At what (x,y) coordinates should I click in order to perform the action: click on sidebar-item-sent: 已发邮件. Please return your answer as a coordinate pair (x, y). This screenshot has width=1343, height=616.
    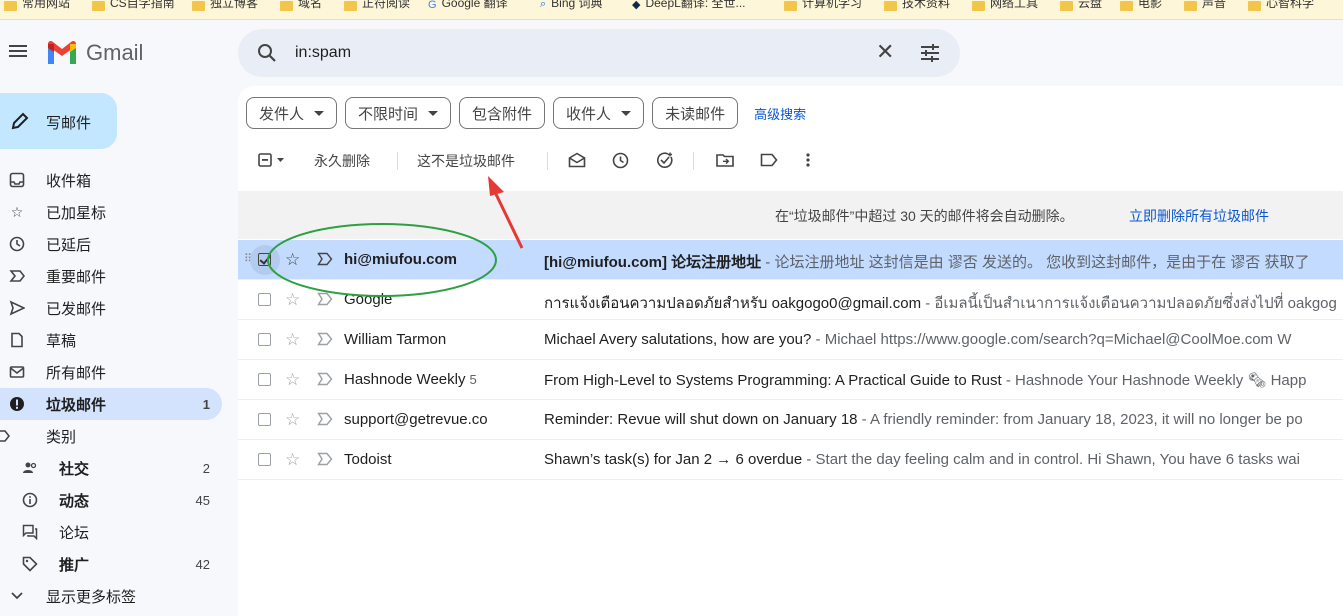
    Looking at the image, I should click on (118, 308).